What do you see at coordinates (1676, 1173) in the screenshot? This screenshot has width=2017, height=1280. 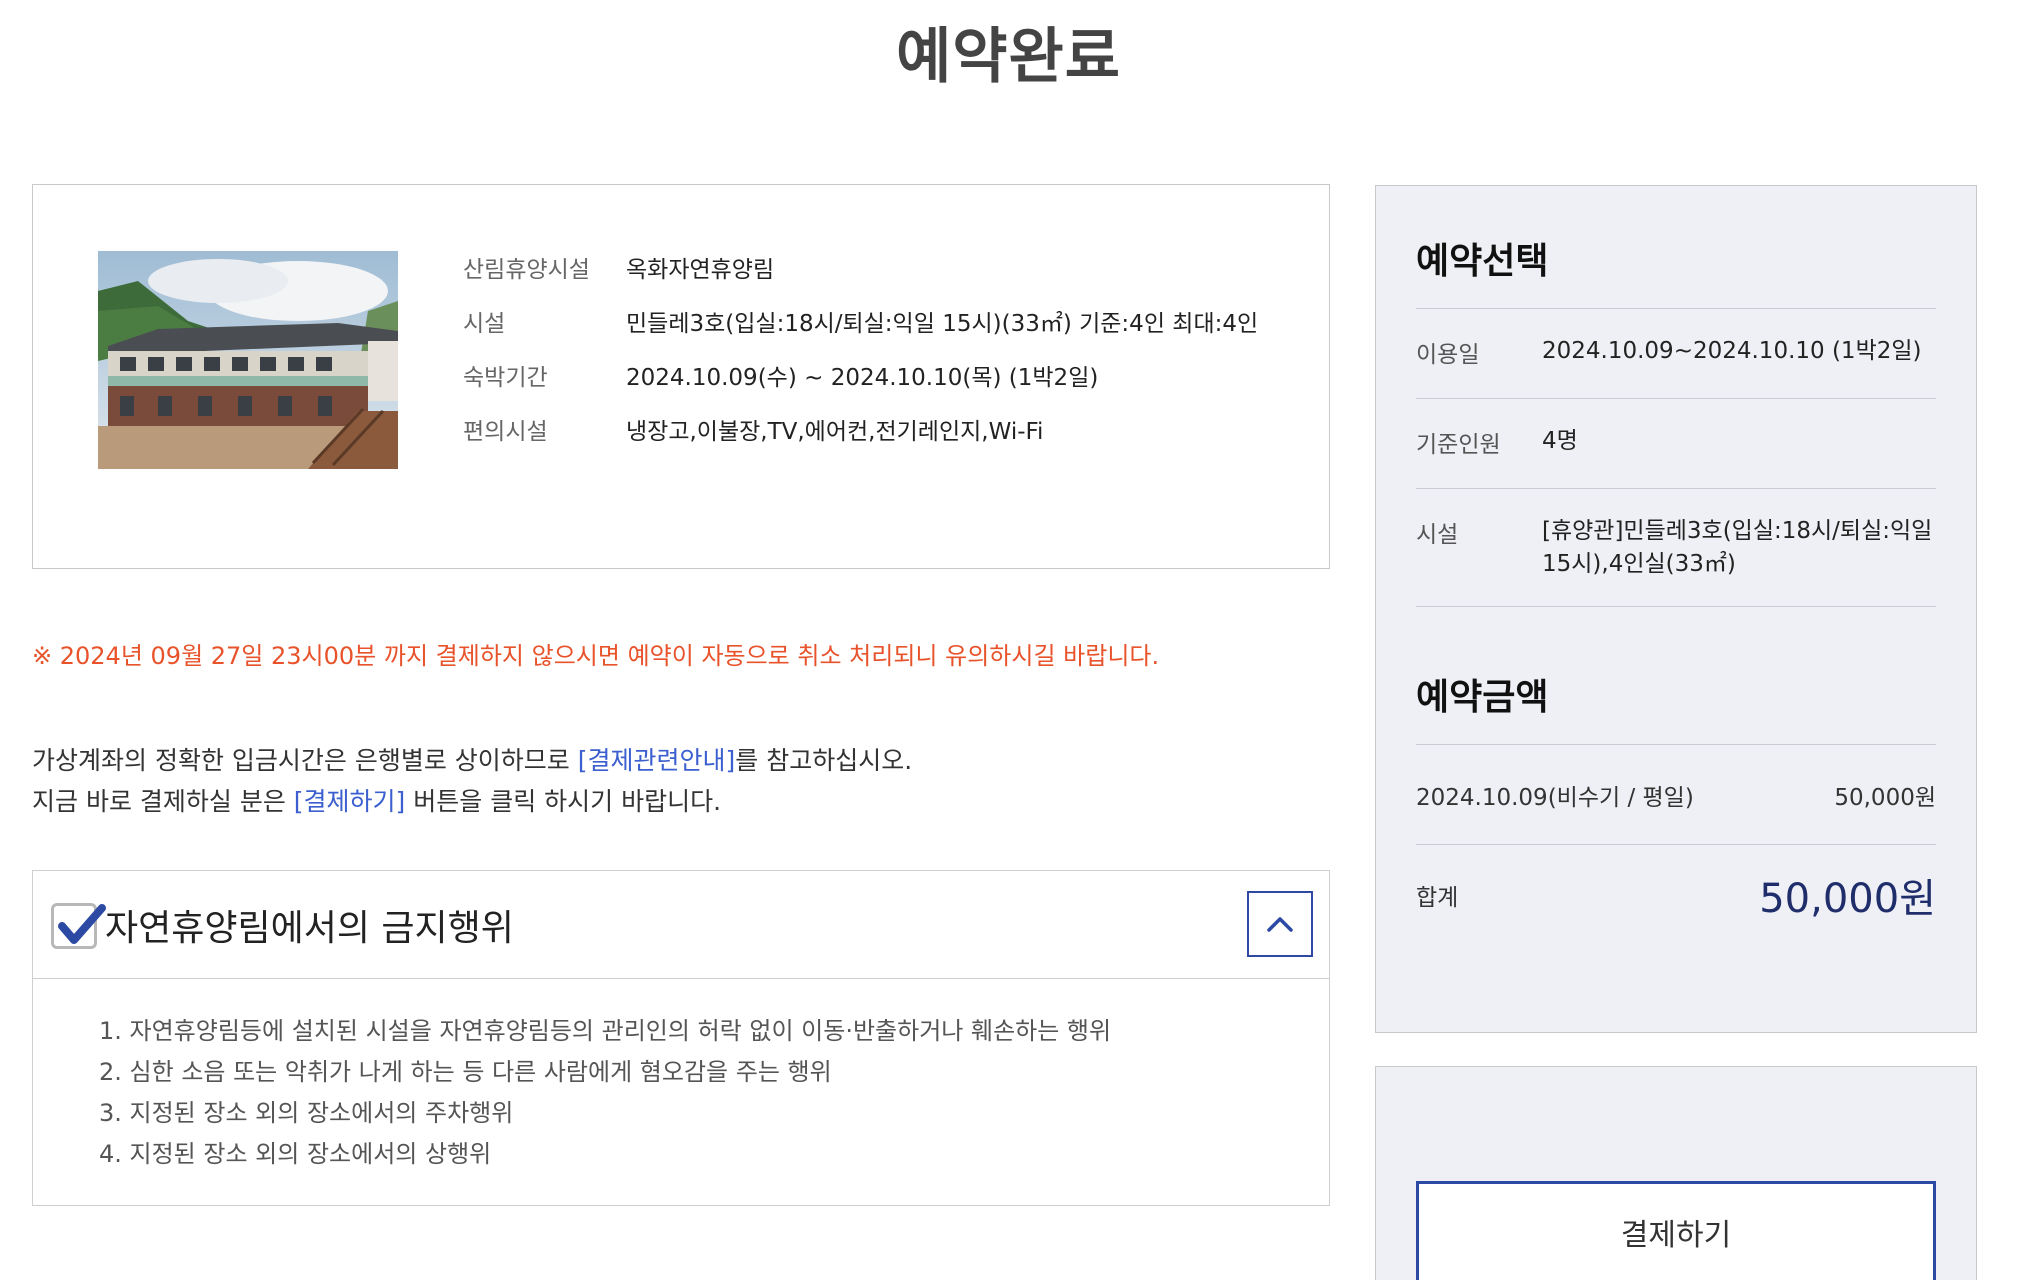 I see `pay-panel: 결제하기` at bounding box center [1676, 1173].